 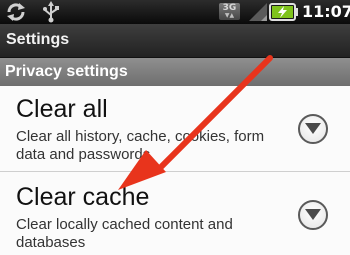 What do you see at coordinates (62, 109) in the screenshot?
I see `clear-all-title: Clear all` at bounding box center [62, 109].